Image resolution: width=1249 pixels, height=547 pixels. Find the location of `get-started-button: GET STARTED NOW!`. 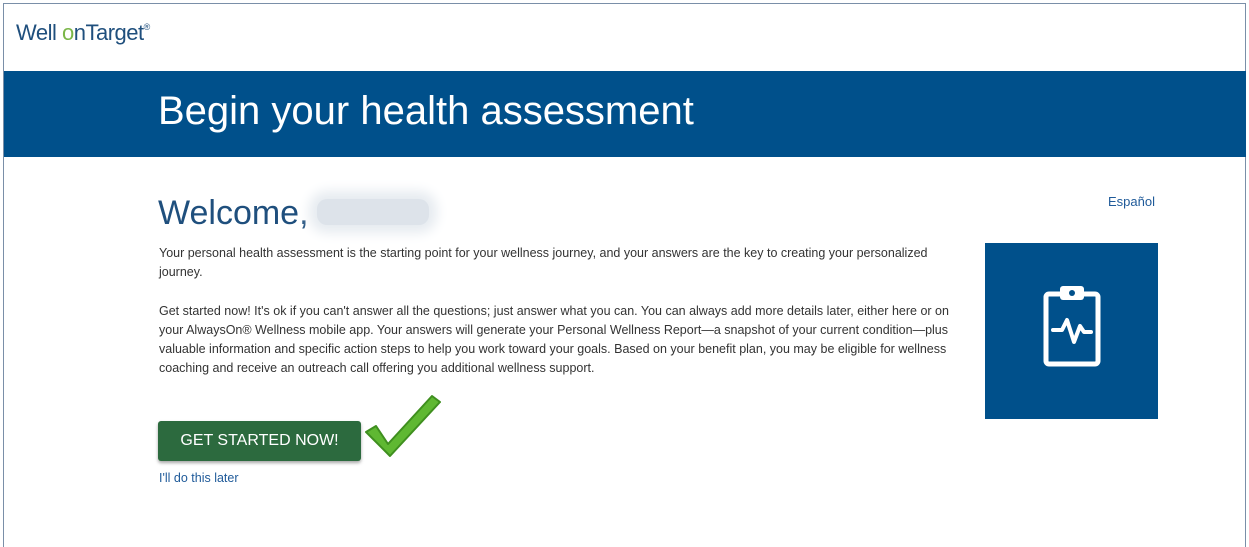

get-started-button: GET STARTED NOW! is located at coordinates (259, 441).